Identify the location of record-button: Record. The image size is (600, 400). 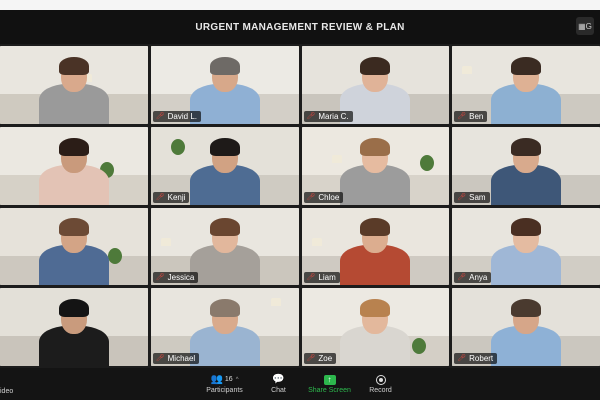
(381, 384).